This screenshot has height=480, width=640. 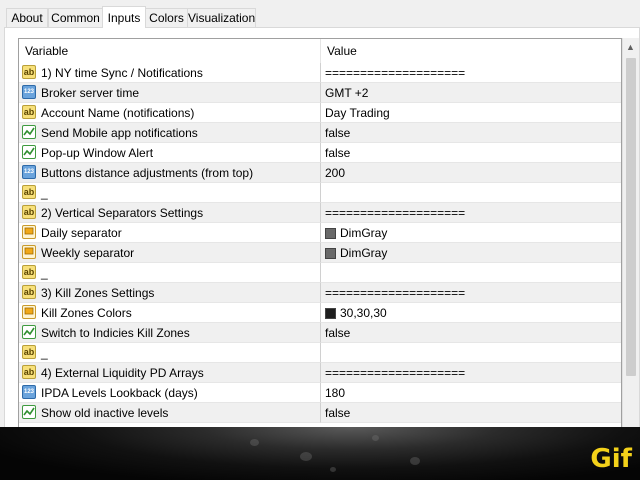 What do you see at coordinates (166, 17) in the screenshot?
I see `tab-colors: Colors` at bounding box center [166, 17].